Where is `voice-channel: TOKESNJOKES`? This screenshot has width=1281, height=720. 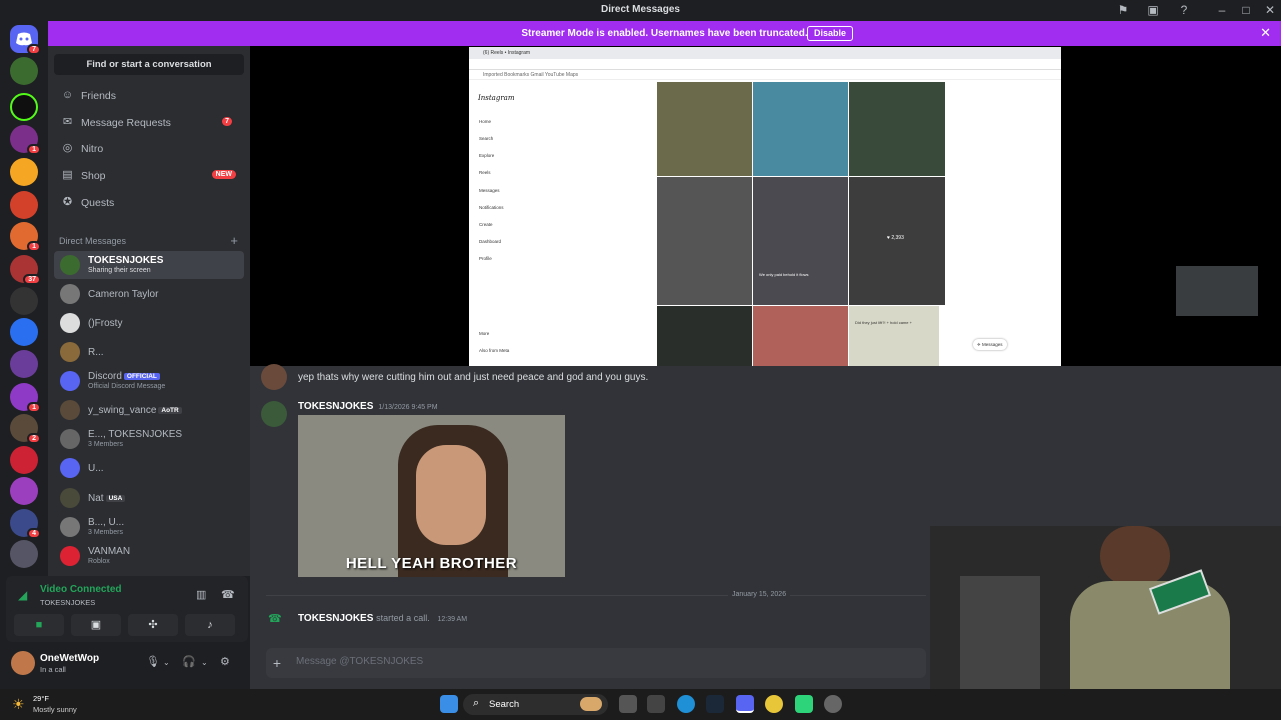 voice-channel: TOKESNJOKES is located at coordinates (67, 602).